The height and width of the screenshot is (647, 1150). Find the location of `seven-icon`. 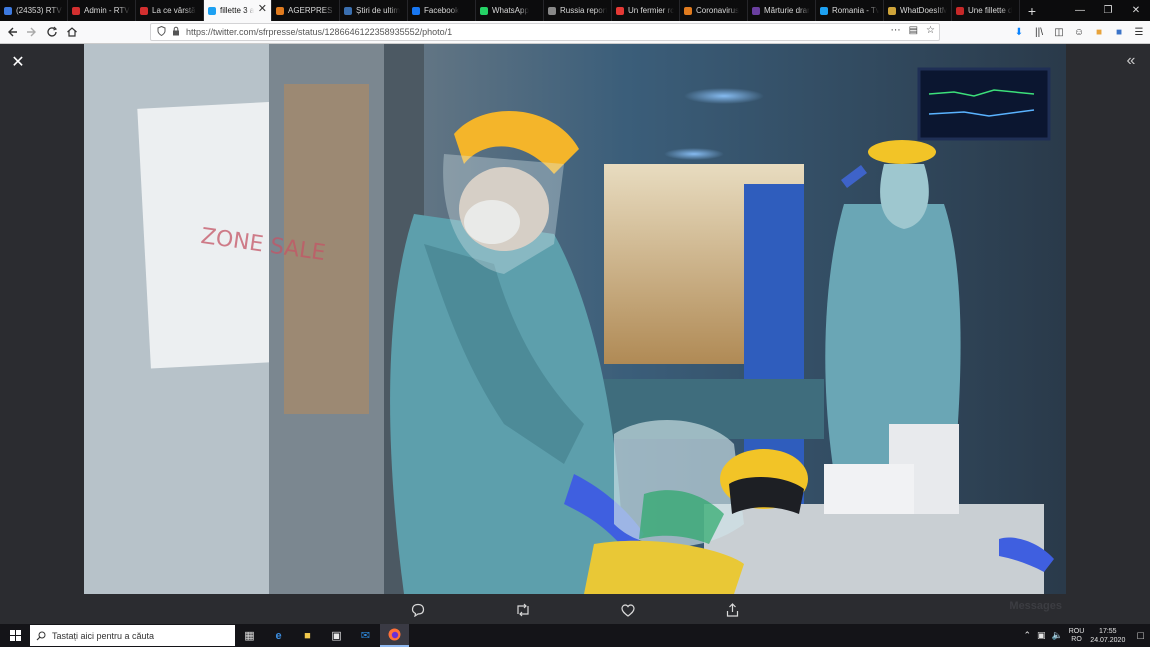

seven-icon is located at coordinates (960, 10).